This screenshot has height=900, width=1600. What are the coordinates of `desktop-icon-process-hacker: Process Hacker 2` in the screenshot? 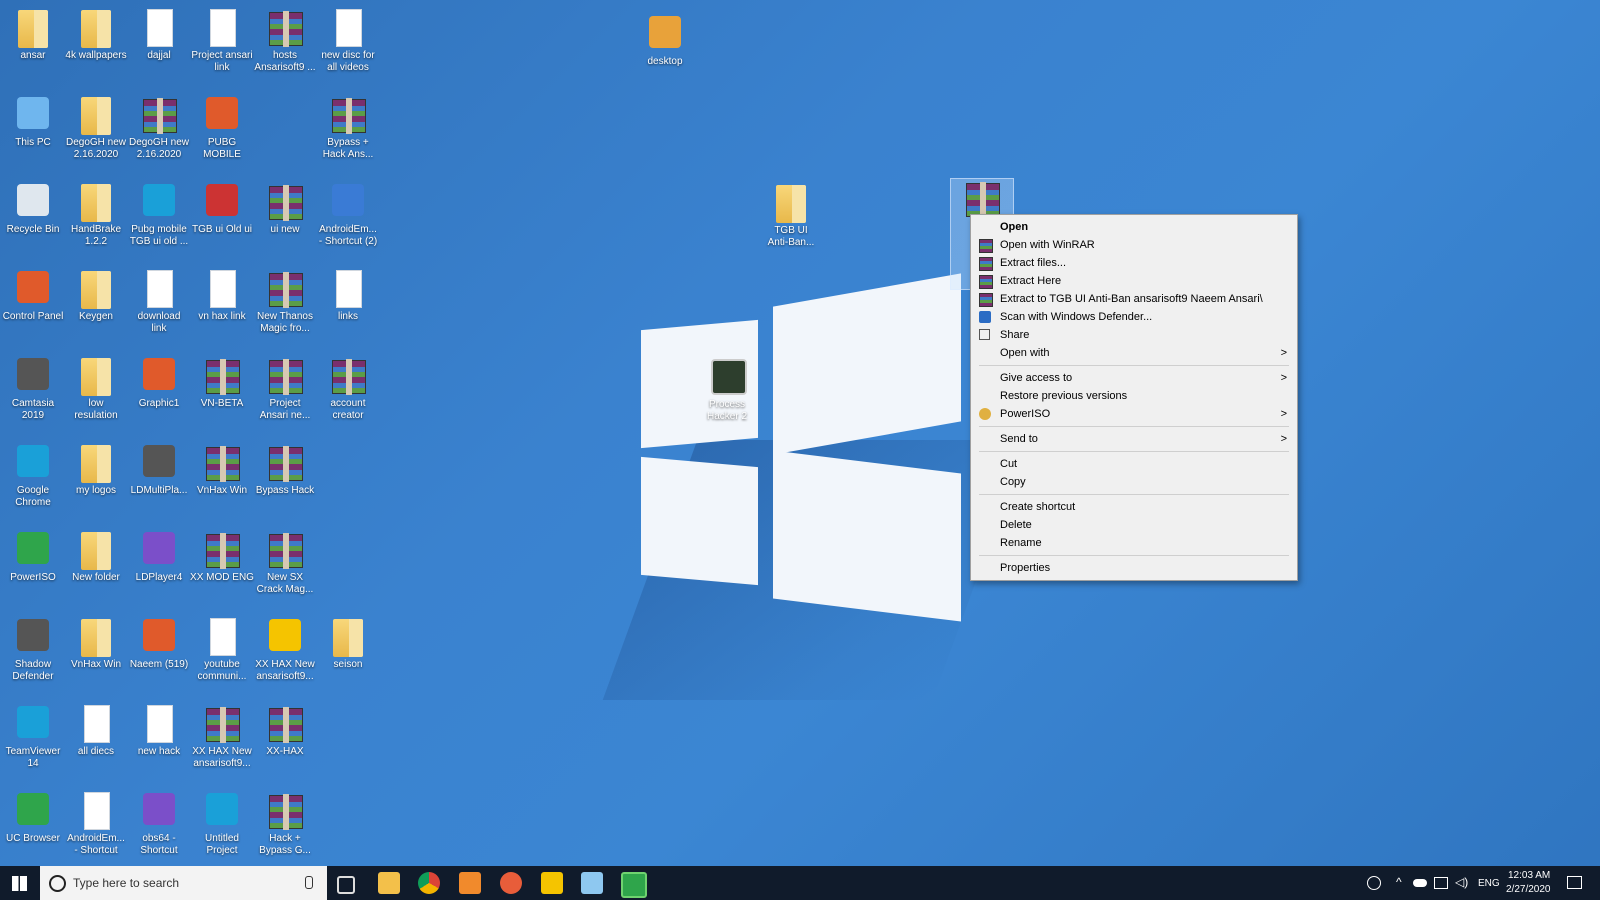 It's located at (727, 390).